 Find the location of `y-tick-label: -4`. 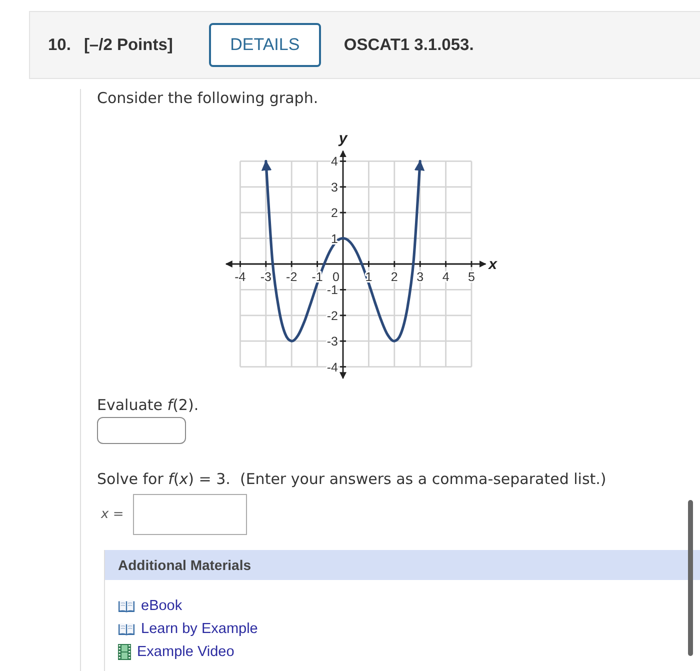

y-tick-label: -4 is located at coordinates (332, 367).